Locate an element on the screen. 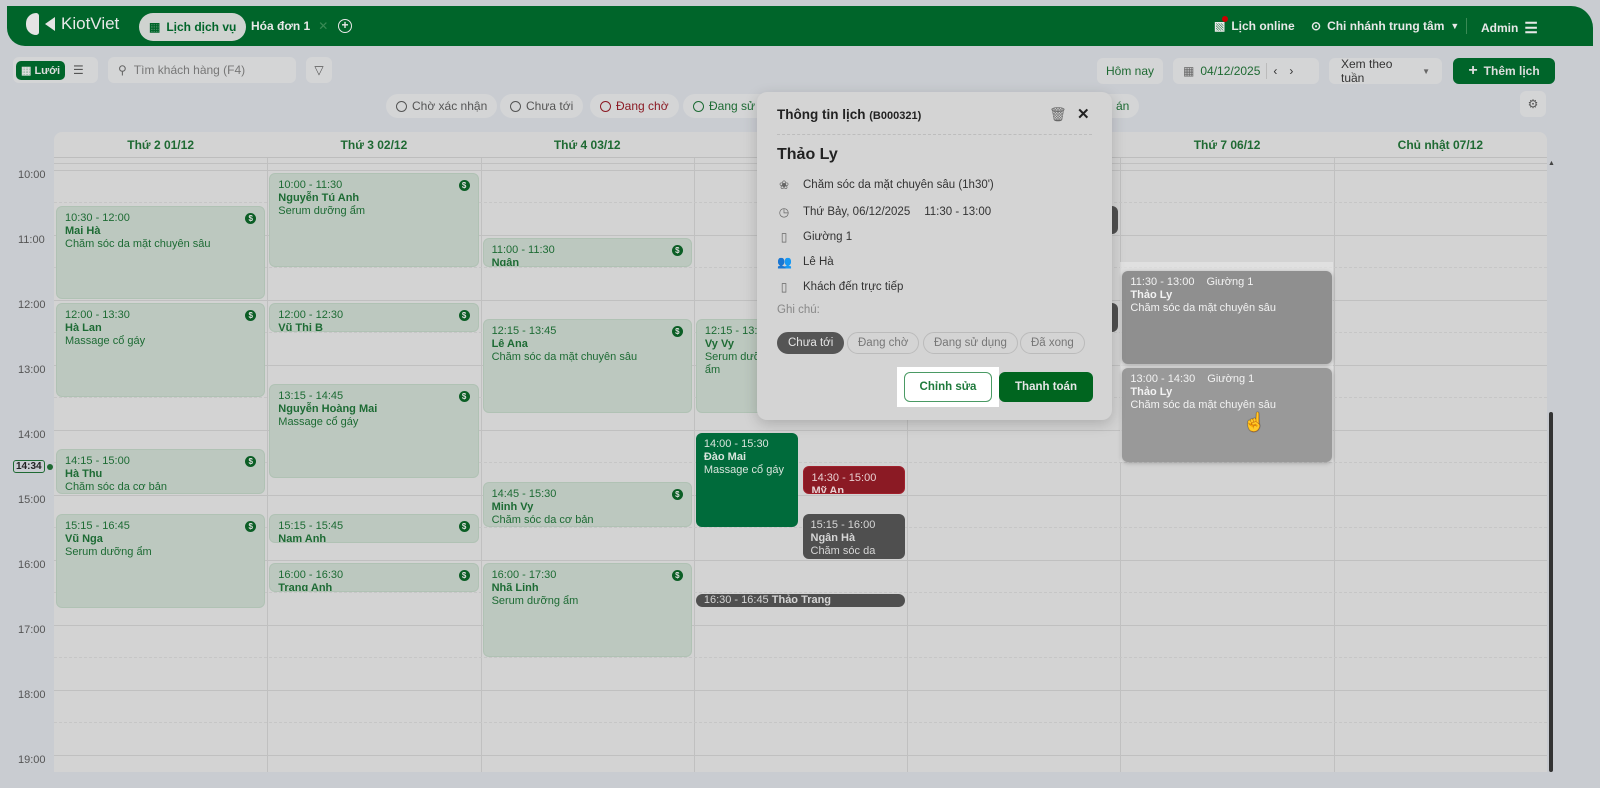  status-filter-chip: Đang chờ is located at coordinates (634, 106).